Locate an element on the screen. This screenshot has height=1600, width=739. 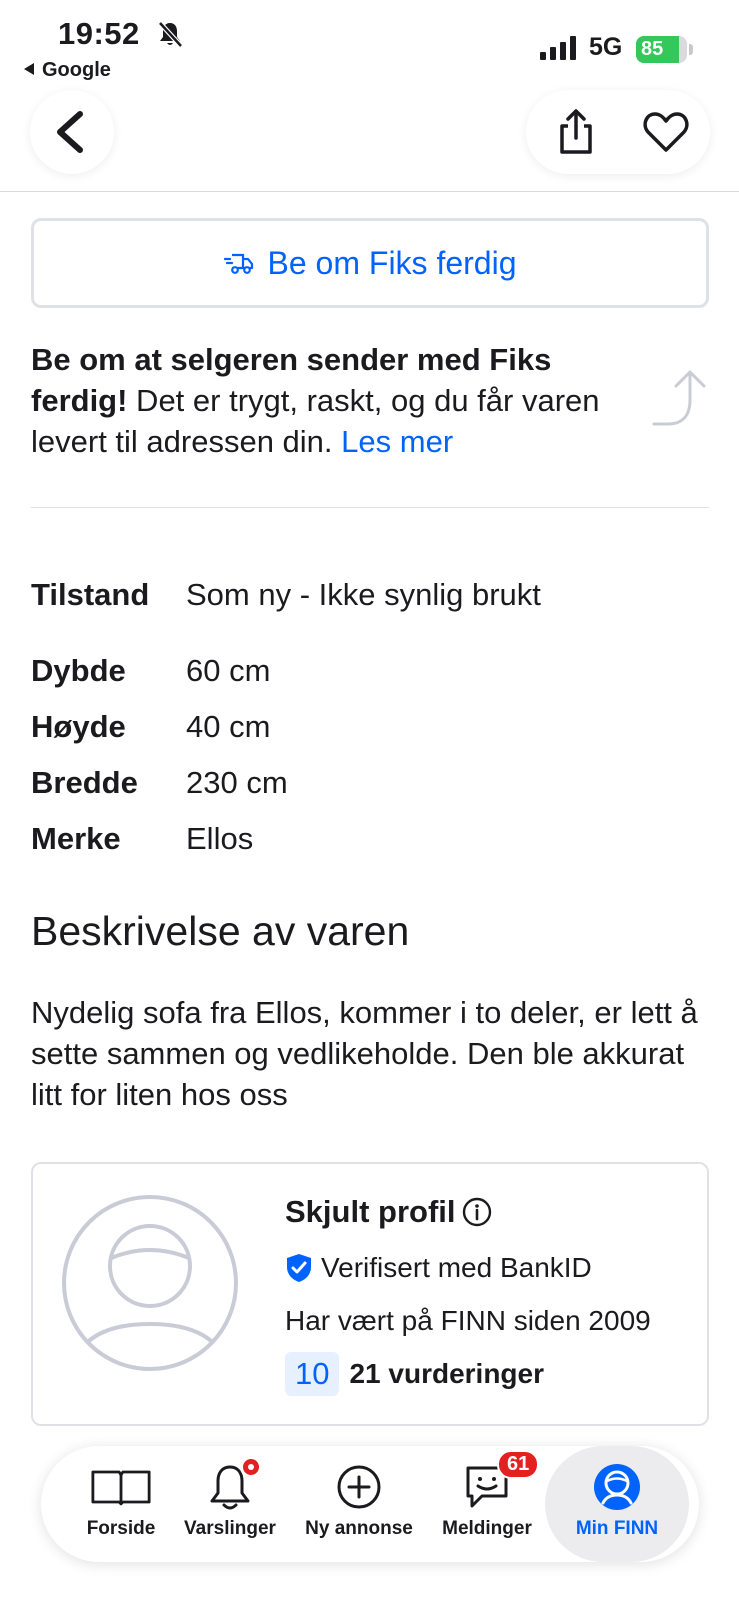
book-icon is located at coordinates (121, 1488).